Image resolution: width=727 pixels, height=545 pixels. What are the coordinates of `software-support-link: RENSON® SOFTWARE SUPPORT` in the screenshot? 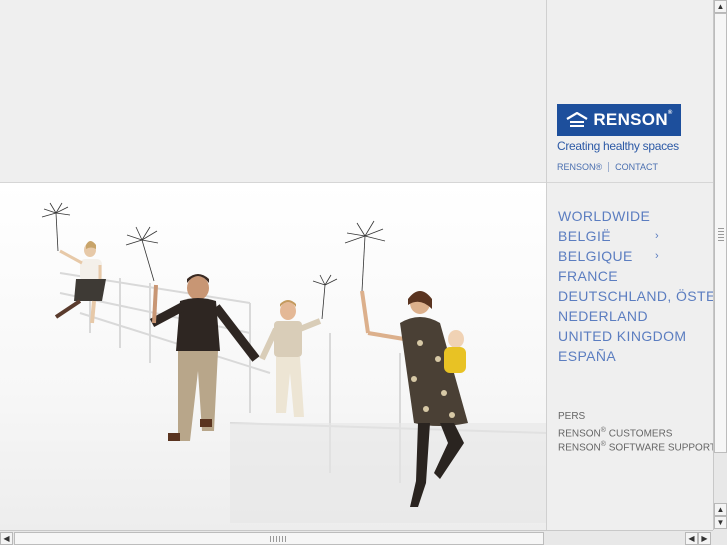 It's located at (636, 445).